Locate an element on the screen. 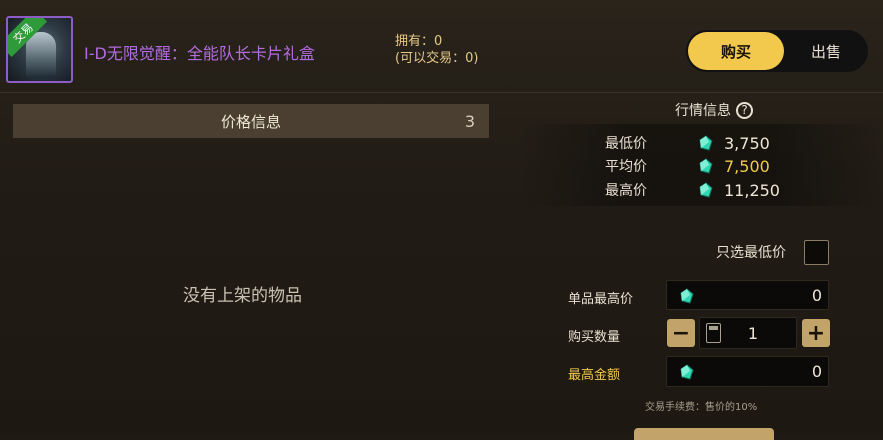  trade-fee-note: 交易手续费：售价的10% is located at coordinates (701, 407).